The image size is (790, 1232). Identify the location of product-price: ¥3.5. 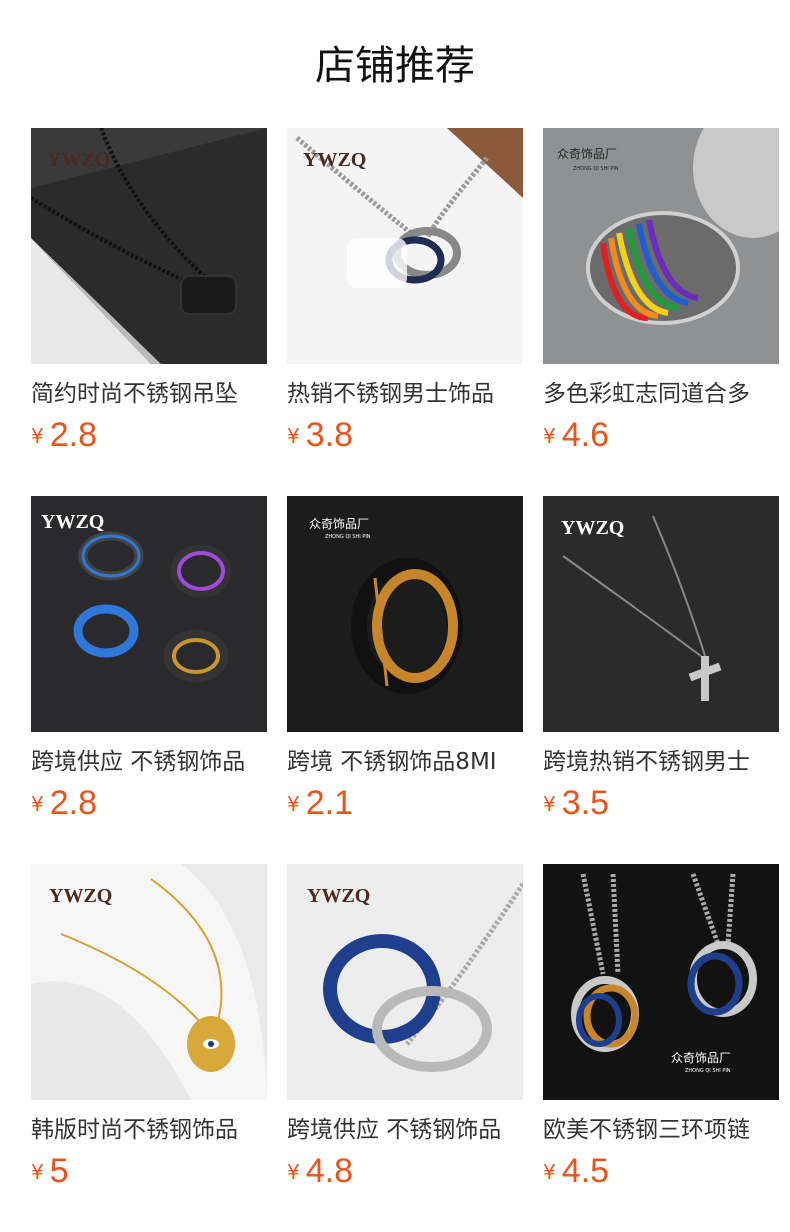
(576, 806).